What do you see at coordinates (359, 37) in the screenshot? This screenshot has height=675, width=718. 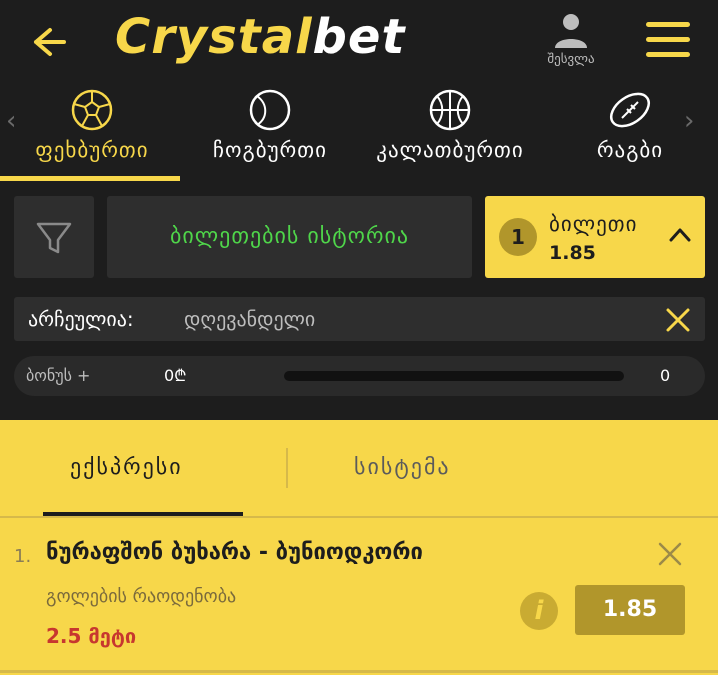 I see `logo-part-bet: bet` at bounding box center [359, 37].